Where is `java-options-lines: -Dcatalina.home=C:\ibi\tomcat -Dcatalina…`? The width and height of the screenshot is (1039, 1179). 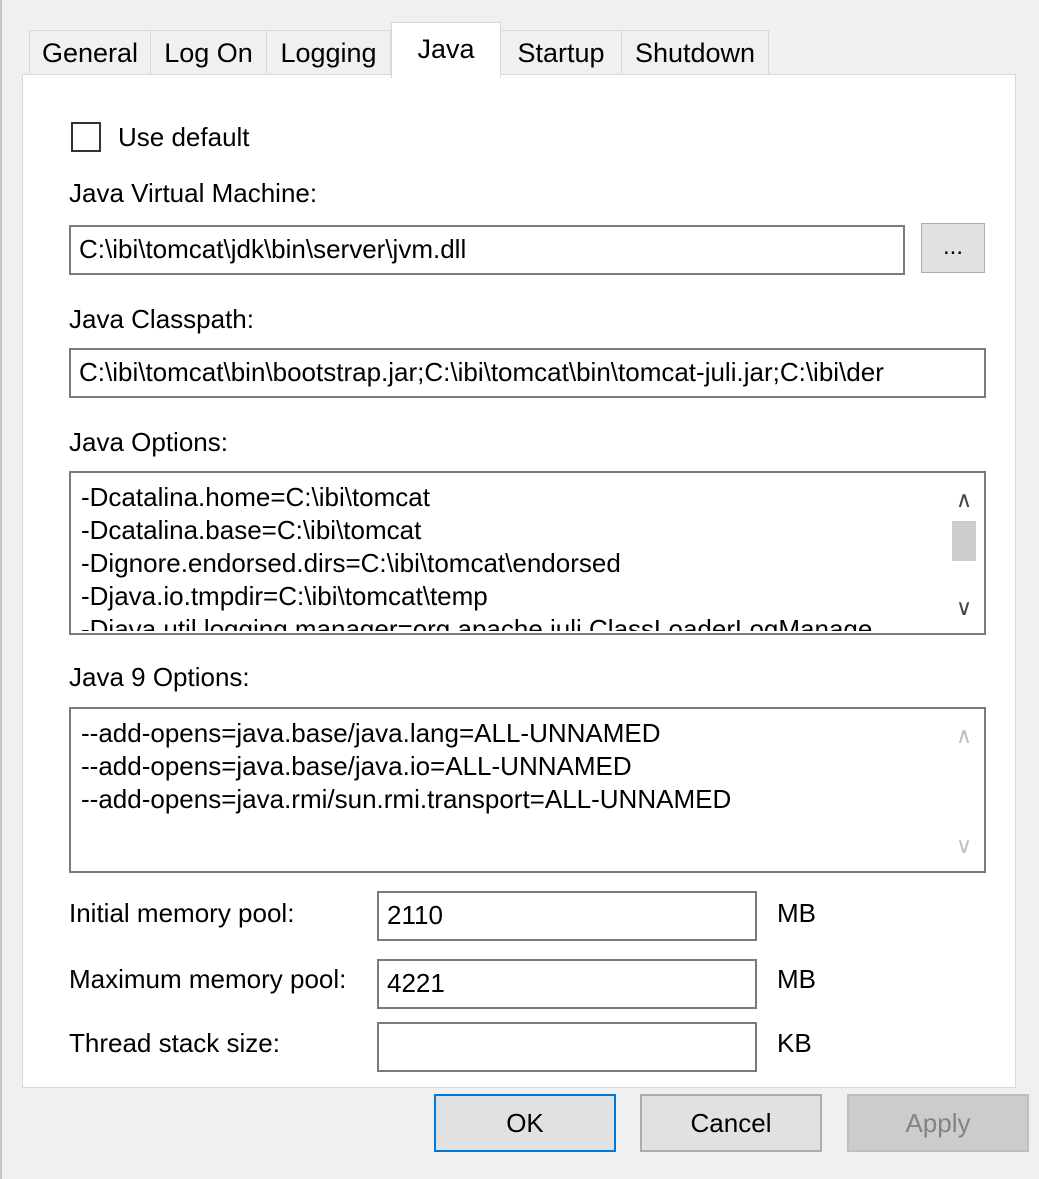
java-options-lines: -Dcatalina.home=C:\ibi\tomcat -Dcatalina… is located at coordinates (508, 556).